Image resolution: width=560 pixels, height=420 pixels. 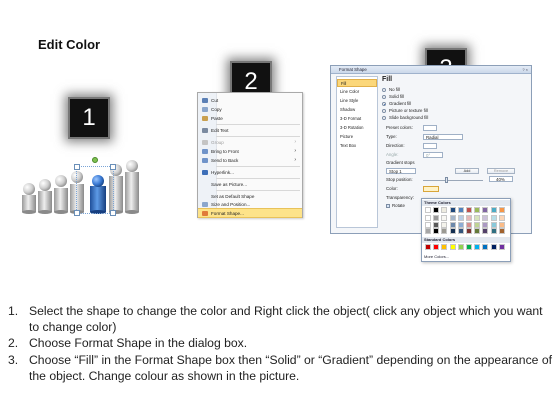 I want to click on radio-solid-fill, so click(x=384, y=97).